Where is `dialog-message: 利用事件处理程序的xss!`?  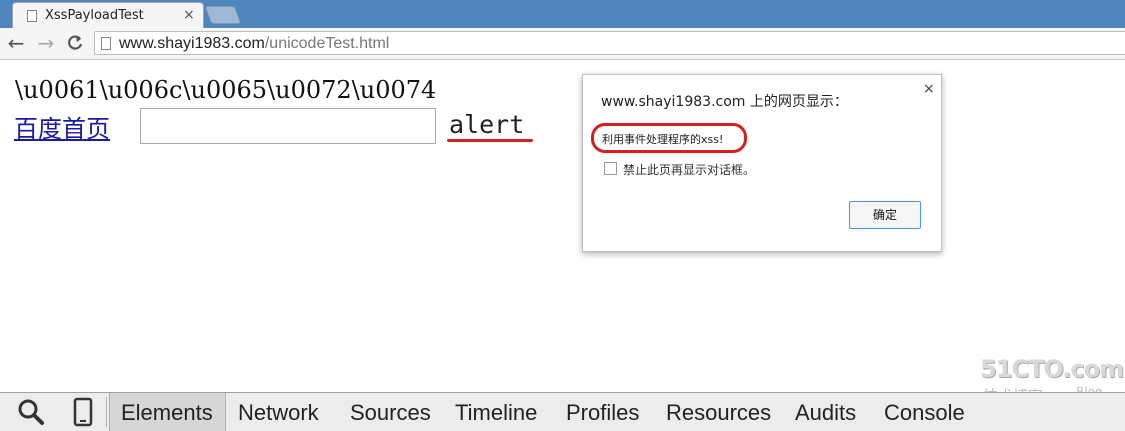
dialog-message: 利用事件处理程序的xss! is located at coordinates (663, 139).